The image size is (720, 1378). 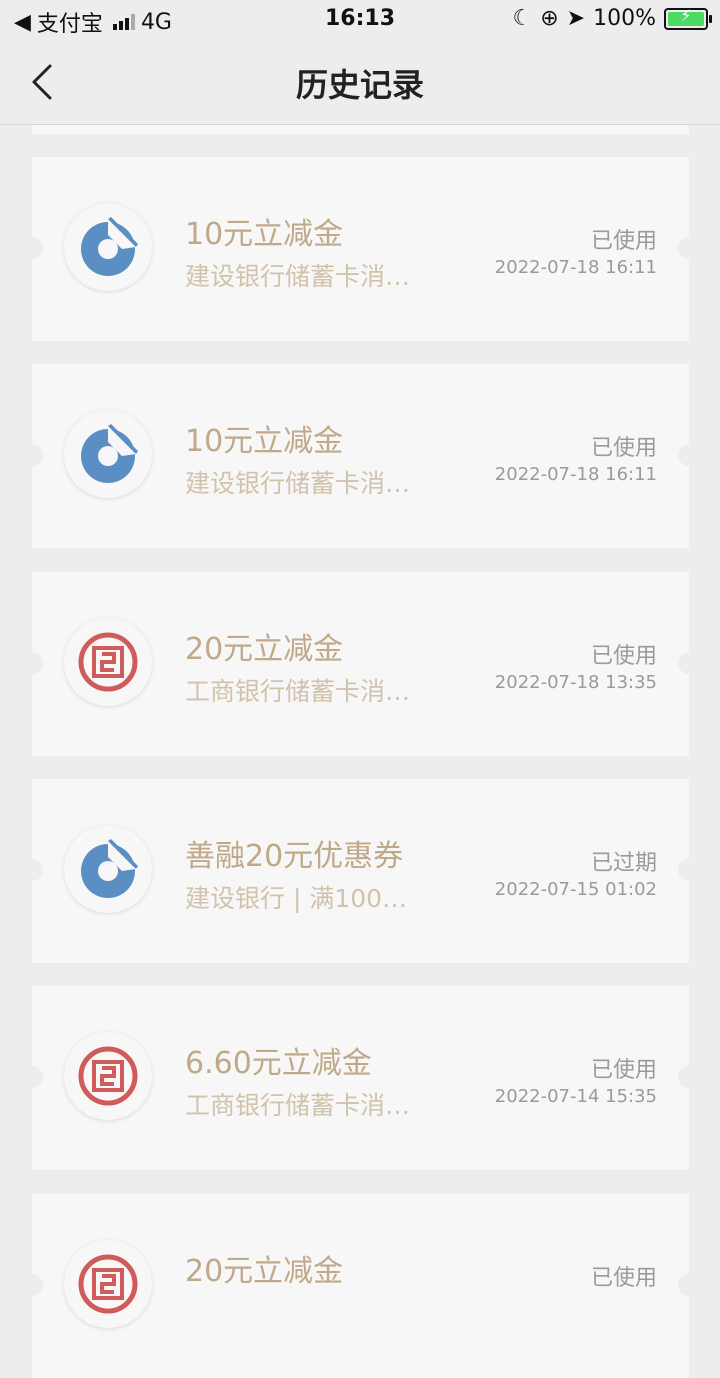 What do you see at coordinates (360, 1286) in the screenshot?
I see `record-card: 20元立减金 已使用` at bounding box center [360, 1286].